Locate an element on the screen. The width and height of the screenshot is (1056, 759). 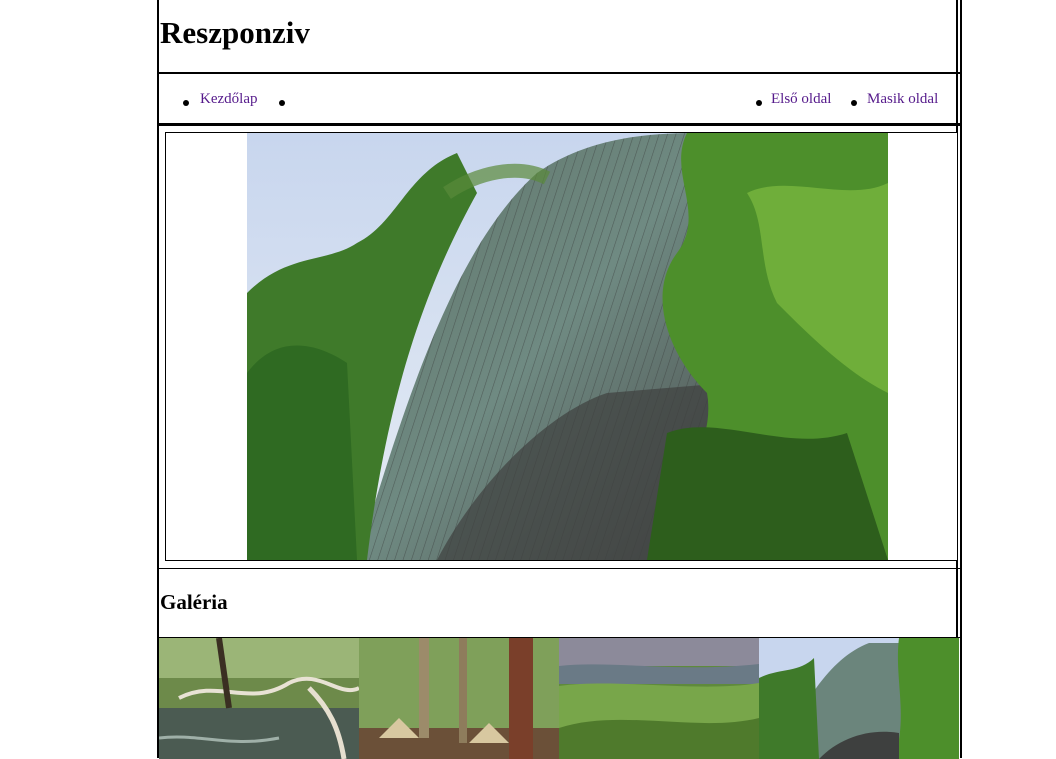
main-nav: Kezdőlap Első oldal Masik oldal is located at coordinates (559, 100).